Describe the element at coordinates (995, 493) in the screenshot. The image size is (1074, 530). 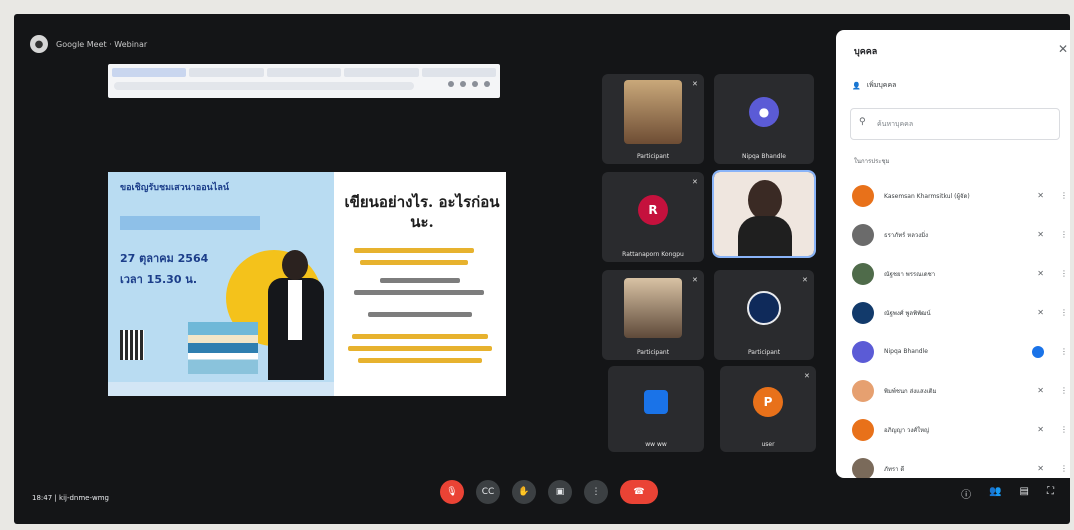
I see `people-icon: 👥` at that location.